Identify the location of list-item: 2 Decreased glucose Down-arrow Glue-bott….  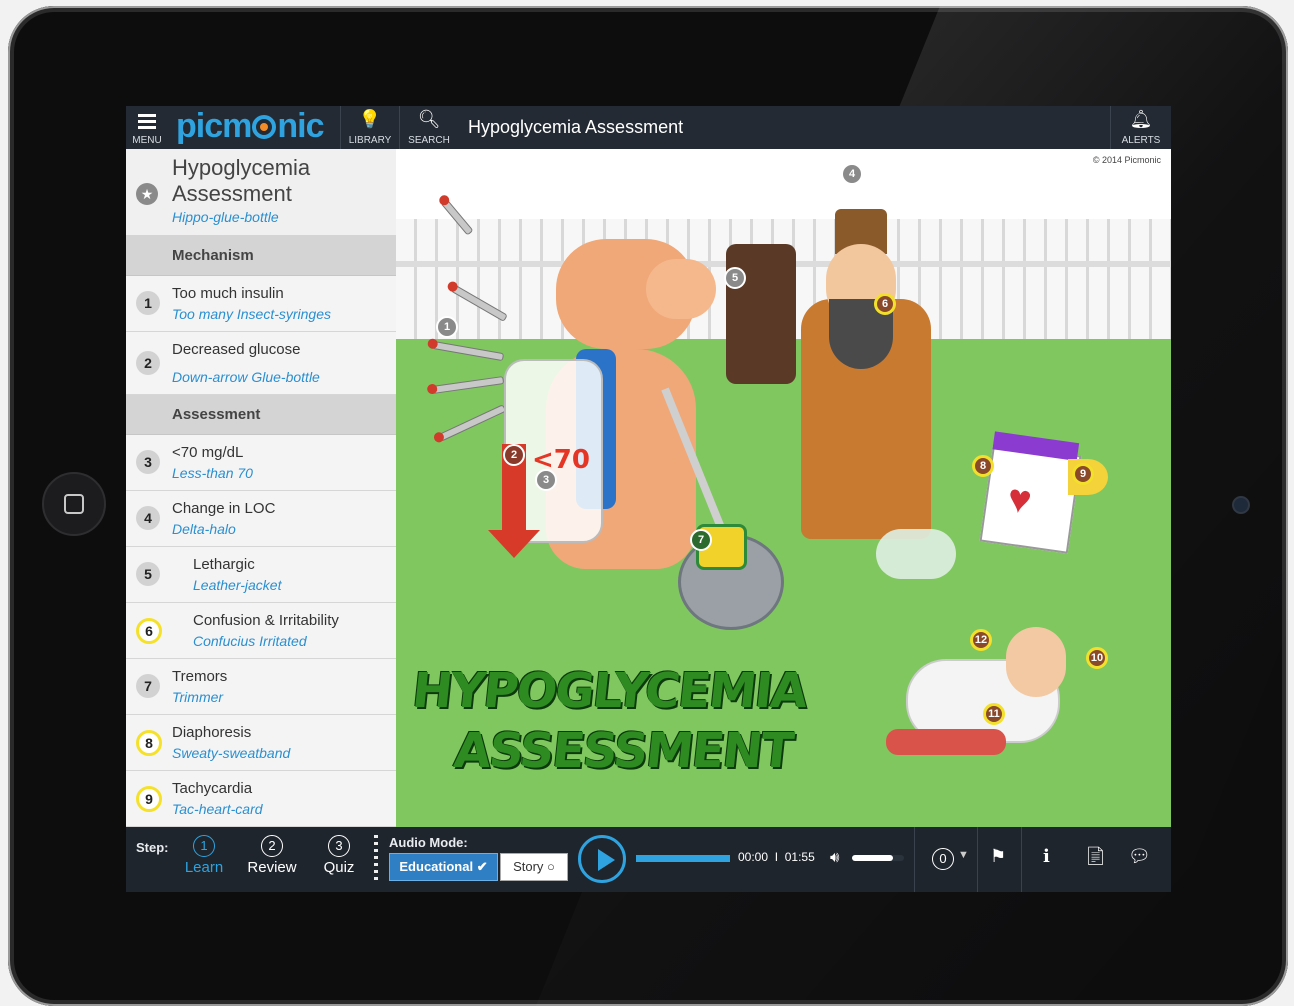
(261, 363).